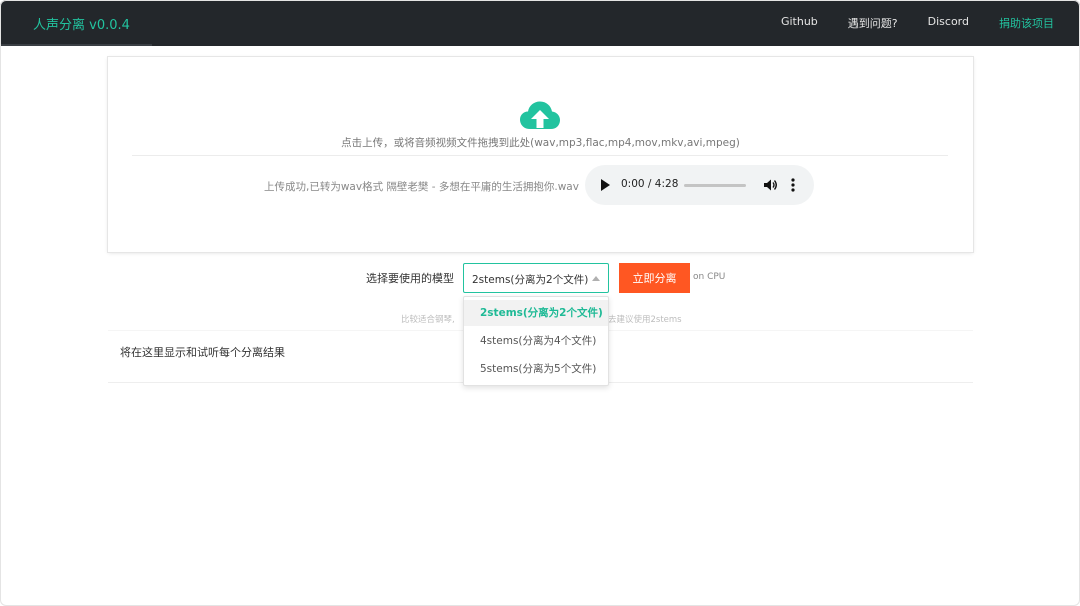 This screenshot has width=1080, height=606. I want to click on brand-underline, so click(76, 45).